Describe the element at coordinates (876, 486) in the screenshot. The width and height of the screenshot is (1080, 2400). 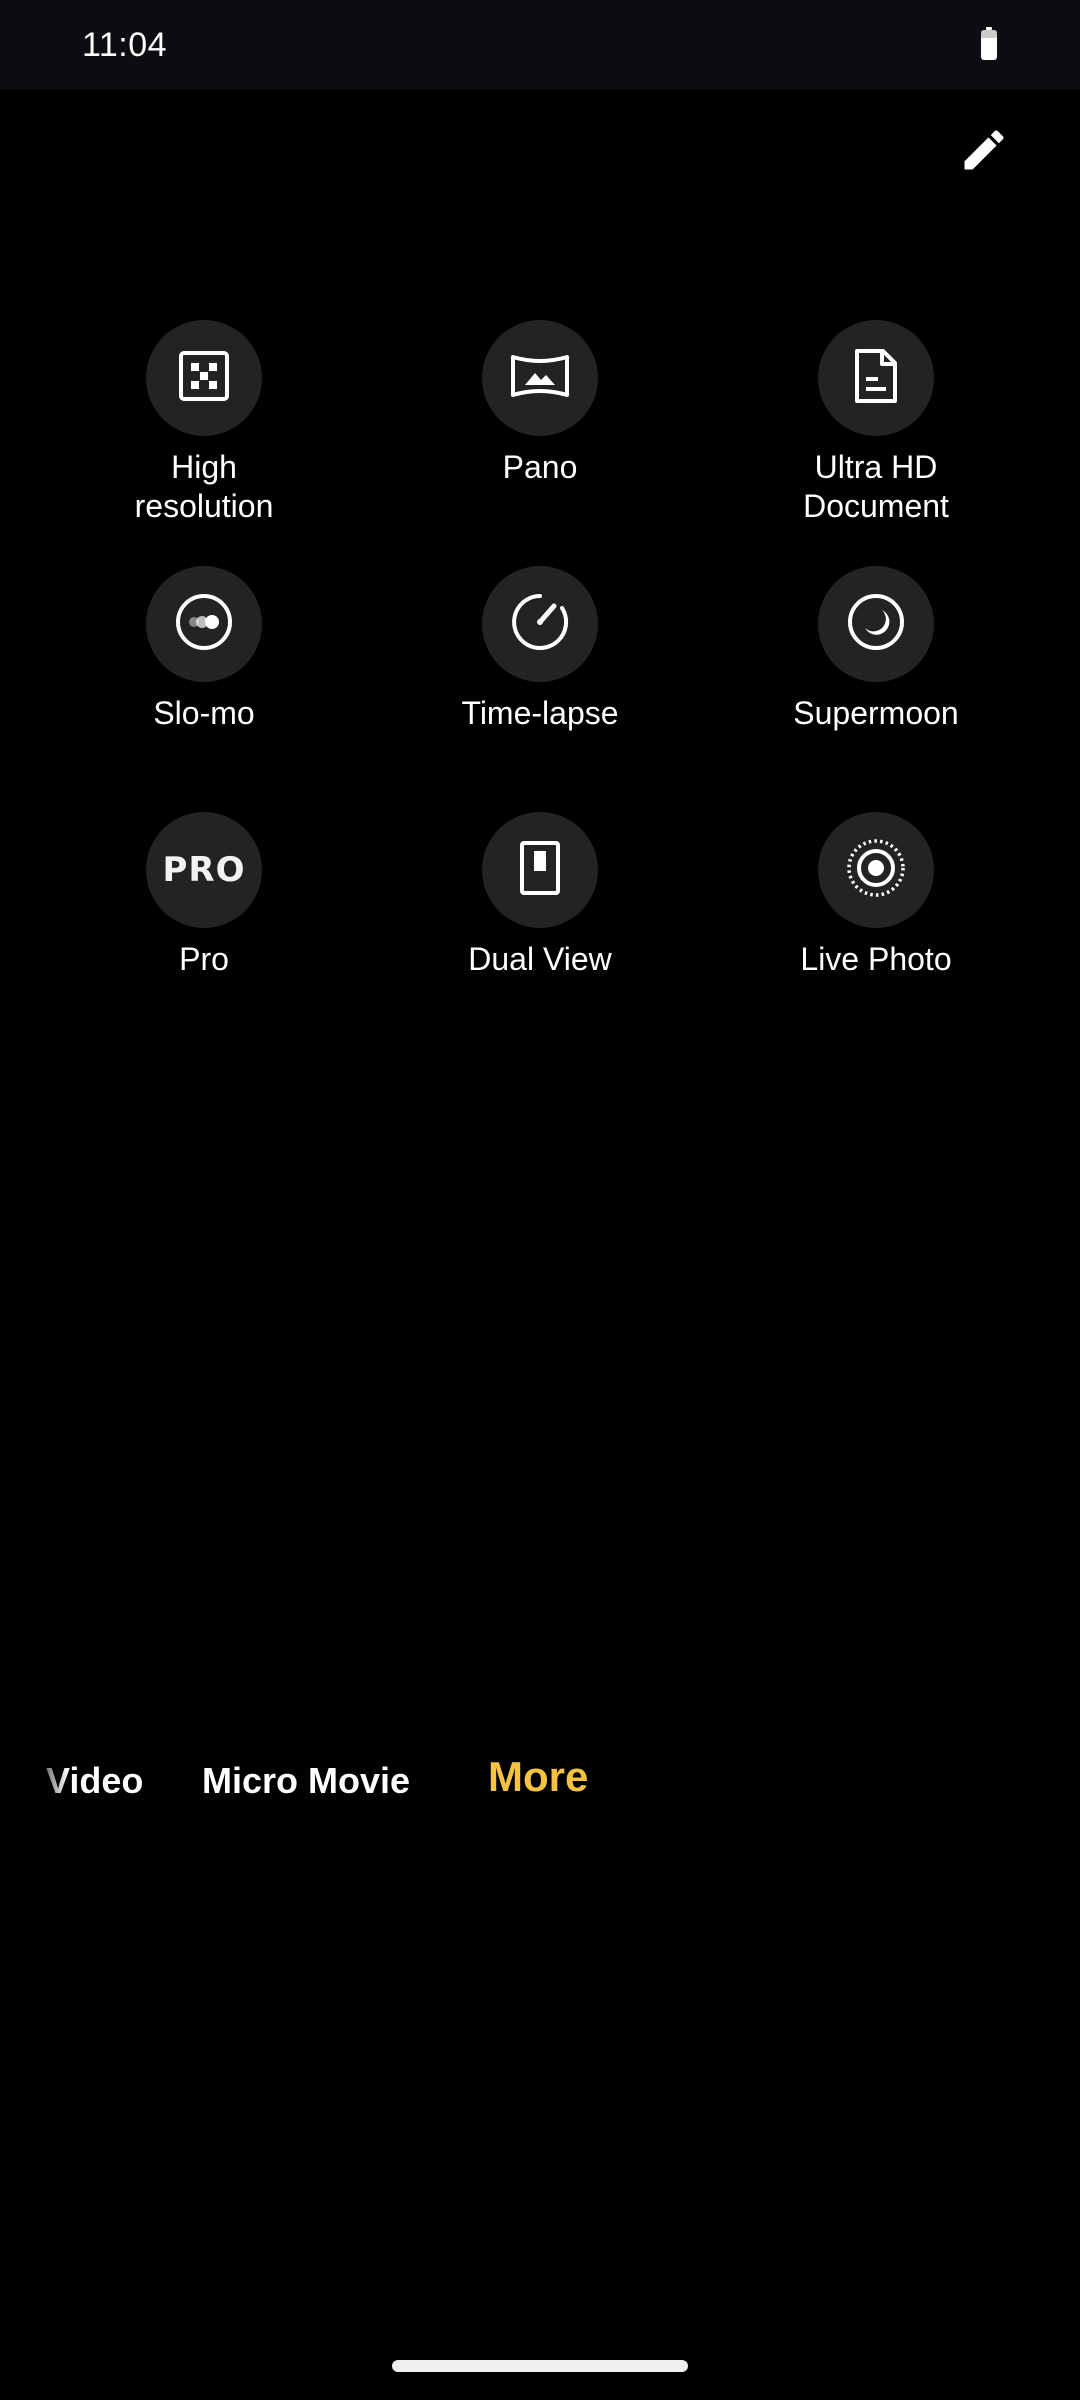
I see `mode-label: Ultra HD Document` at that location.